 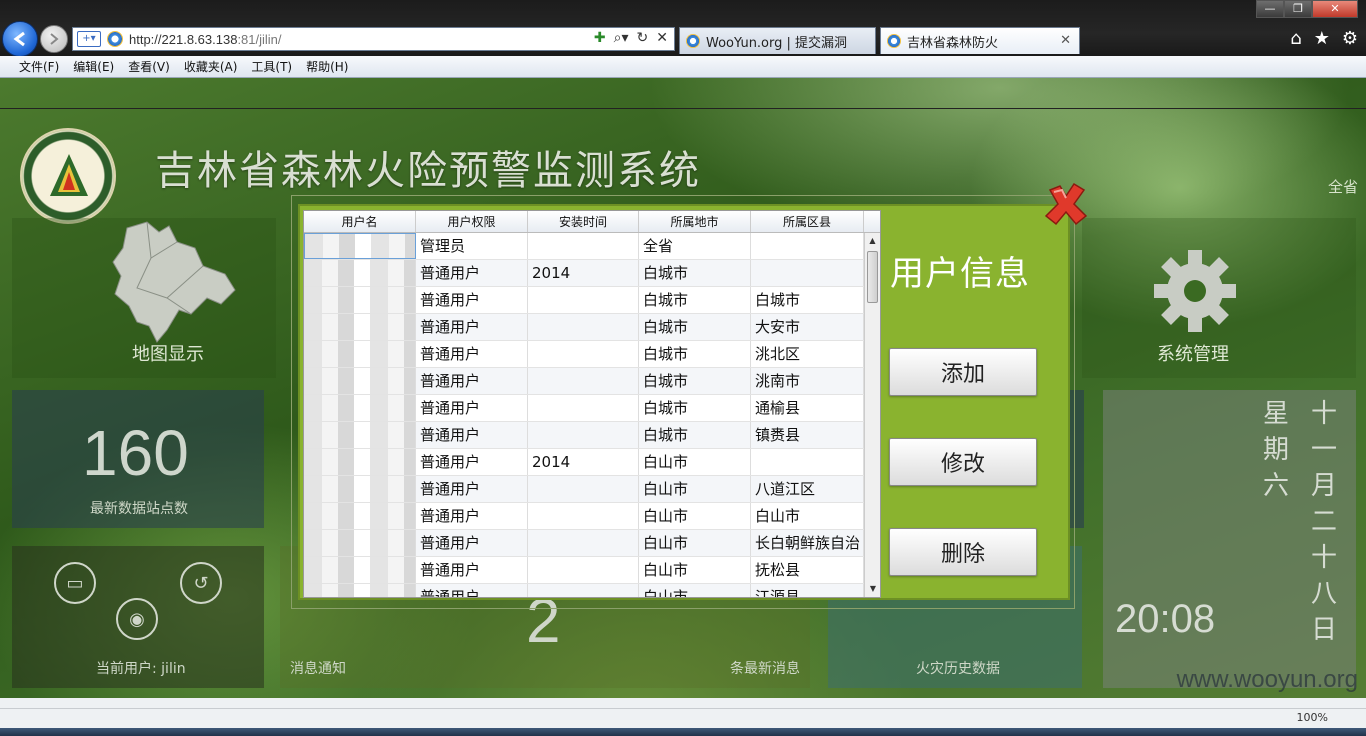 I want to click on stop-icon: ✕, so click(x=662, y=38).